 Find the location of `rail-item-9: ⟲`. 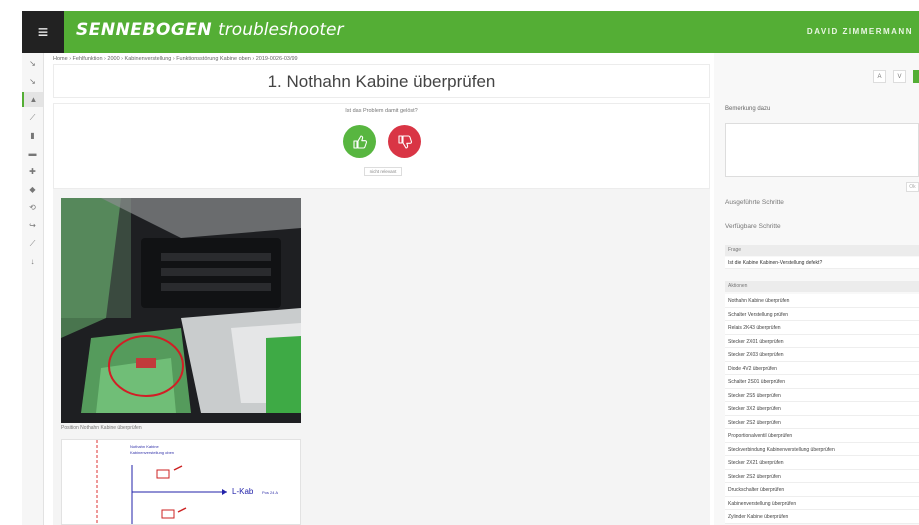

rail-item-9: ⟲ is located at coordinates (32, 207).